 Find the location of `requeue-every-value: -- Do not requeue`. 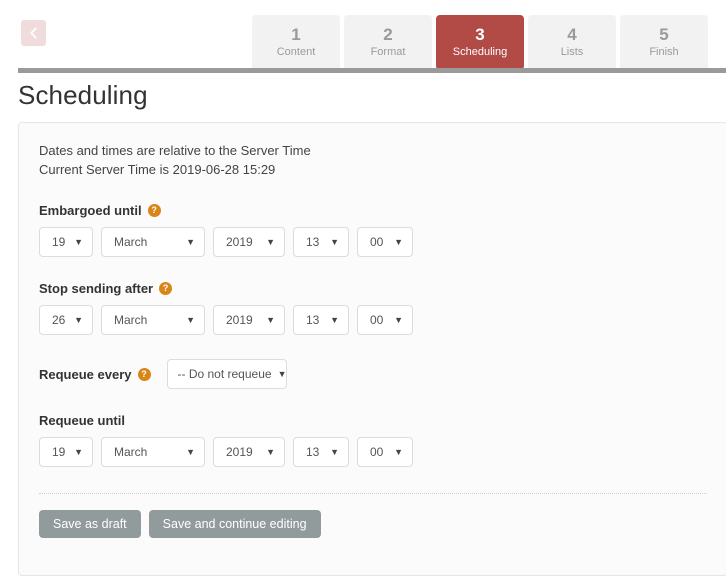

requeue-every-value: -- Do not requeue is located at coordinates (224, 374).